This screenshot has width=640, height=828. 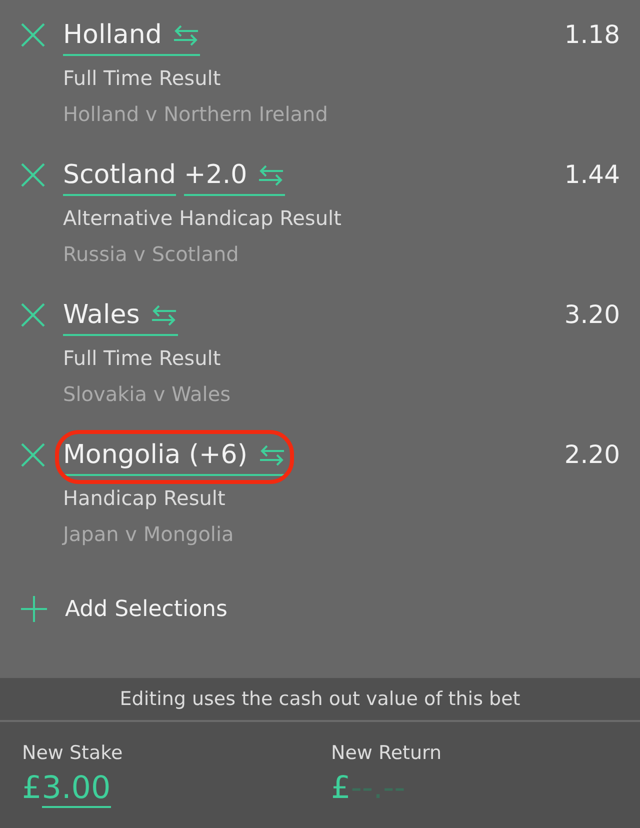 I want to click on plus-icon, so click(x=34, y=609).